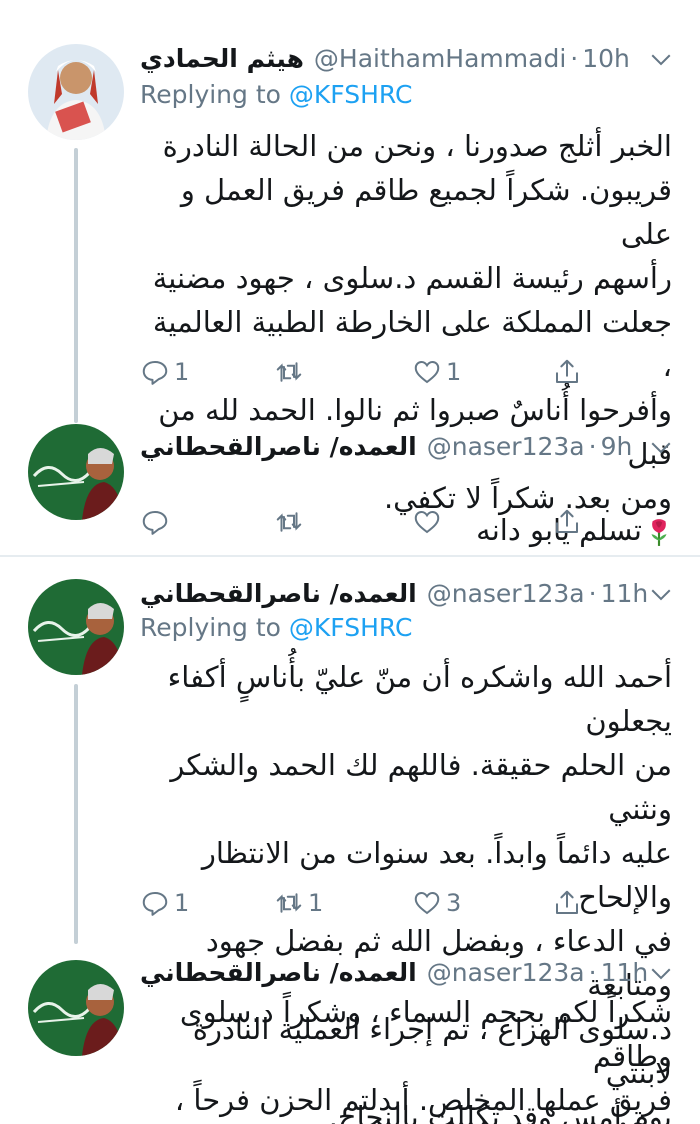 The width and height of the screenshot is (700, 1124). Describe the element at coordinates (454, 903) in the screenshot. I see `like-count: 3` at that location.